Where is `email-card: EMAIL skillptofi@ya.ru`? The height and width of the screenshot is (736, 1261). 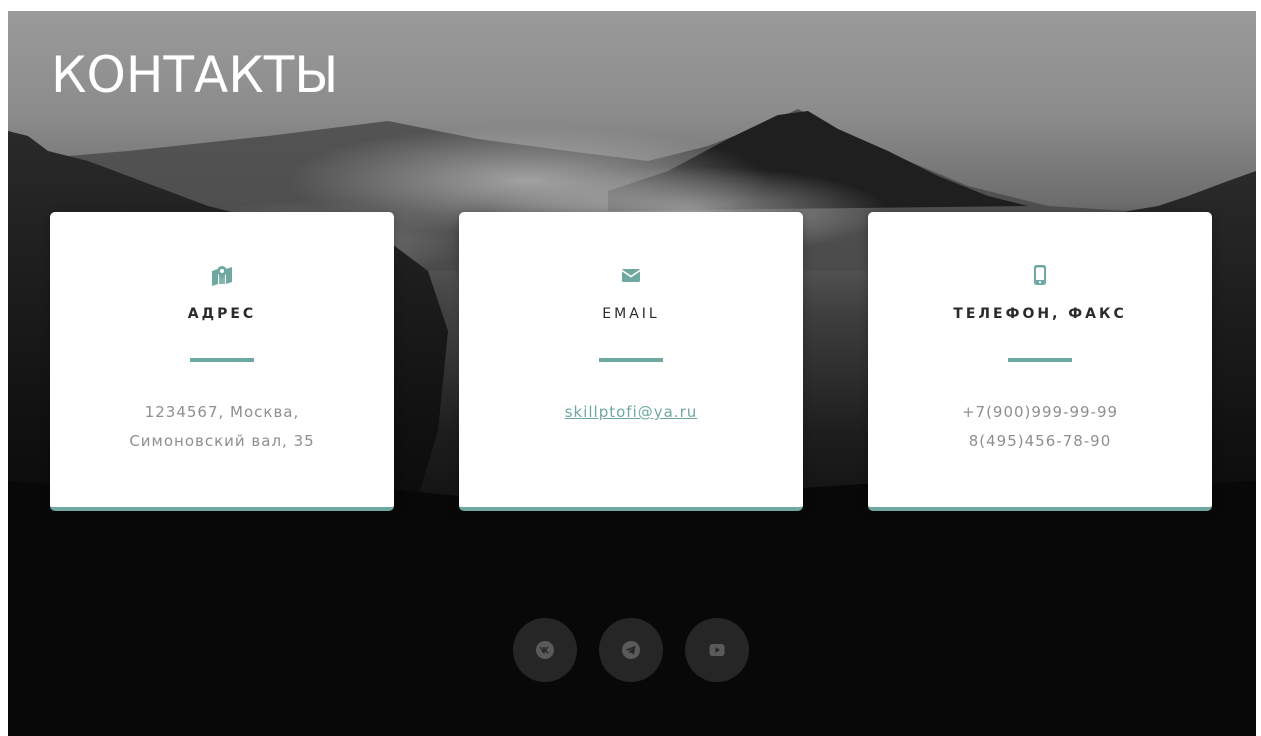
email-card: EMAIL skillptofi@ya.ru is located at coordinates (631, 361).